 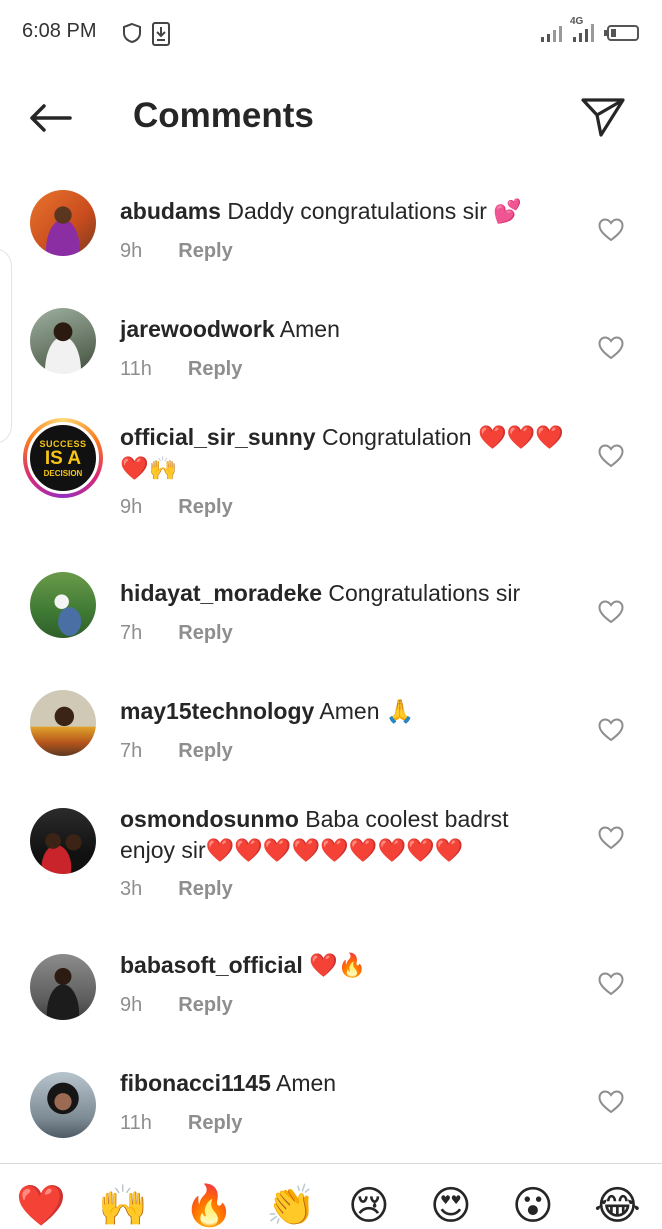 What do you see at coordinates (6, 346) in the screenshot?
I see `edge-panel-handle` at bounding box center [6, 346].